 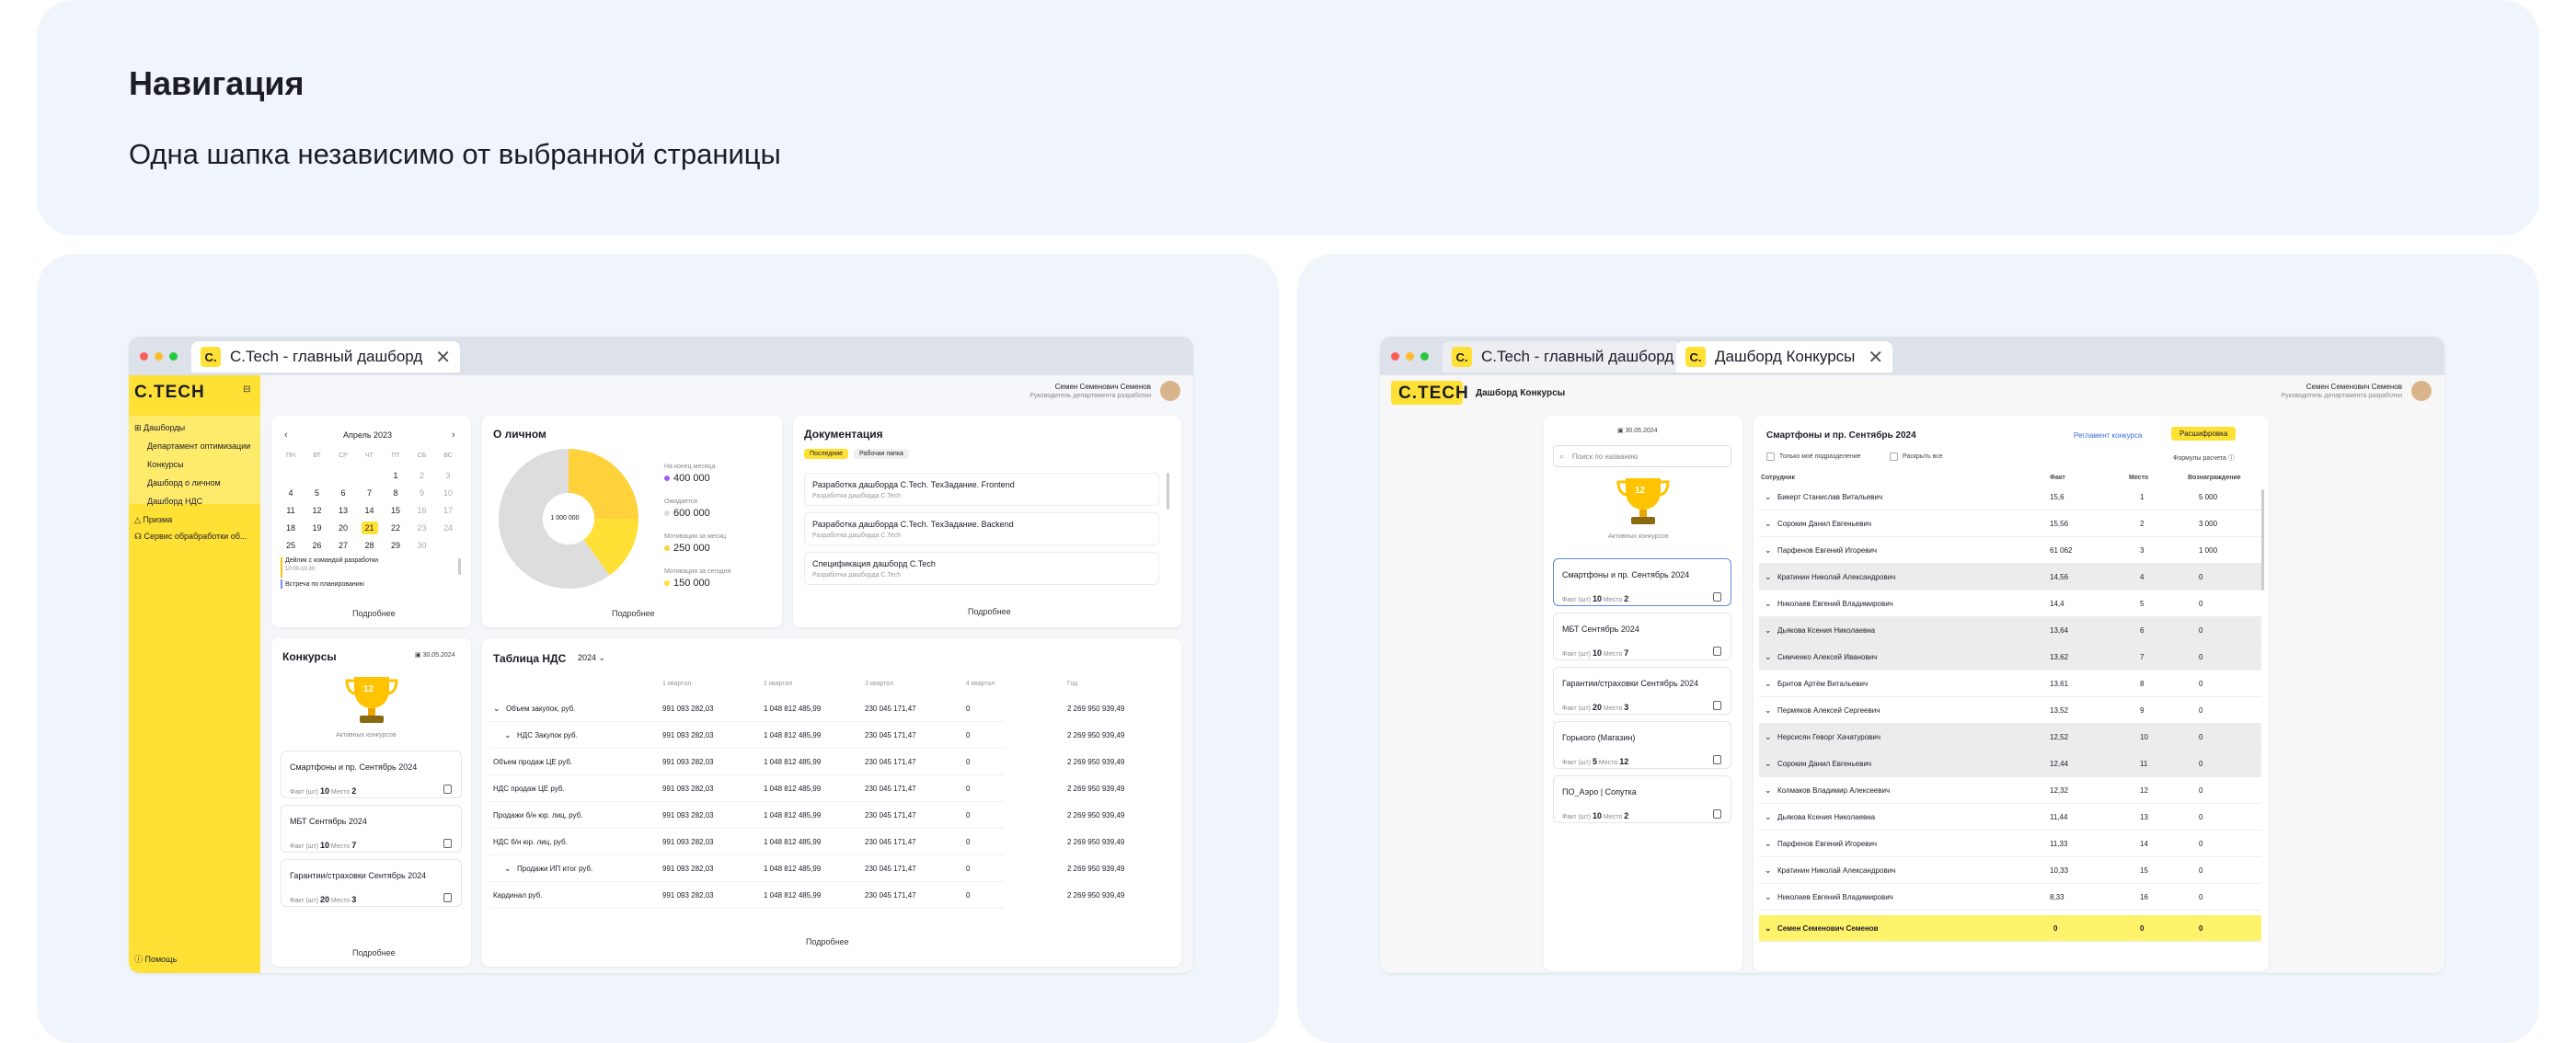 I want to click on calendar-day: 25, so click(x=290, y=545).